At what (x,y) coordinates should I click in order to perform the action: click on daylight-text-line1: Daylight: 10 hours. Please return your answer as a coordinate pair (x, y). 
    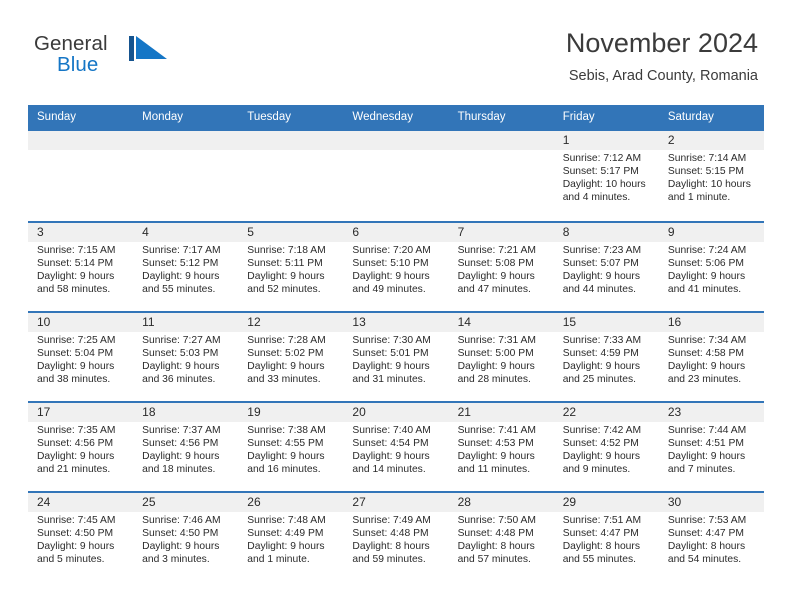
    Looking at the image, I should click on (709, 184).